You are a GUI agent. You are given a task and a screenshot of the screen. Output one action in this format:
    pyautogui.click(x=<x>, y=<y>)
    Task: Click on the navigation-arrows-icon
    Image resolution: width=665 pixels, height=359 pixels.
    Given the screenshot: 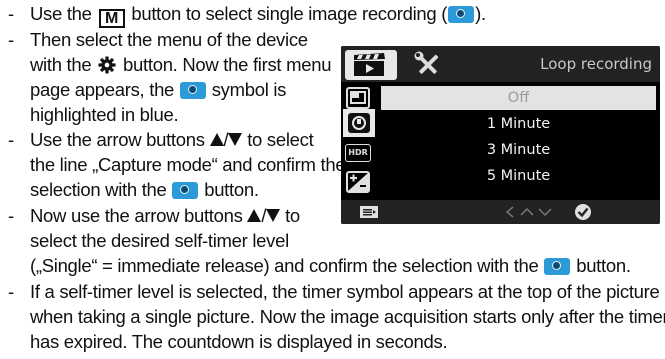 What is the action you would take?
    pyautogui.click(x=528, y=212)
    